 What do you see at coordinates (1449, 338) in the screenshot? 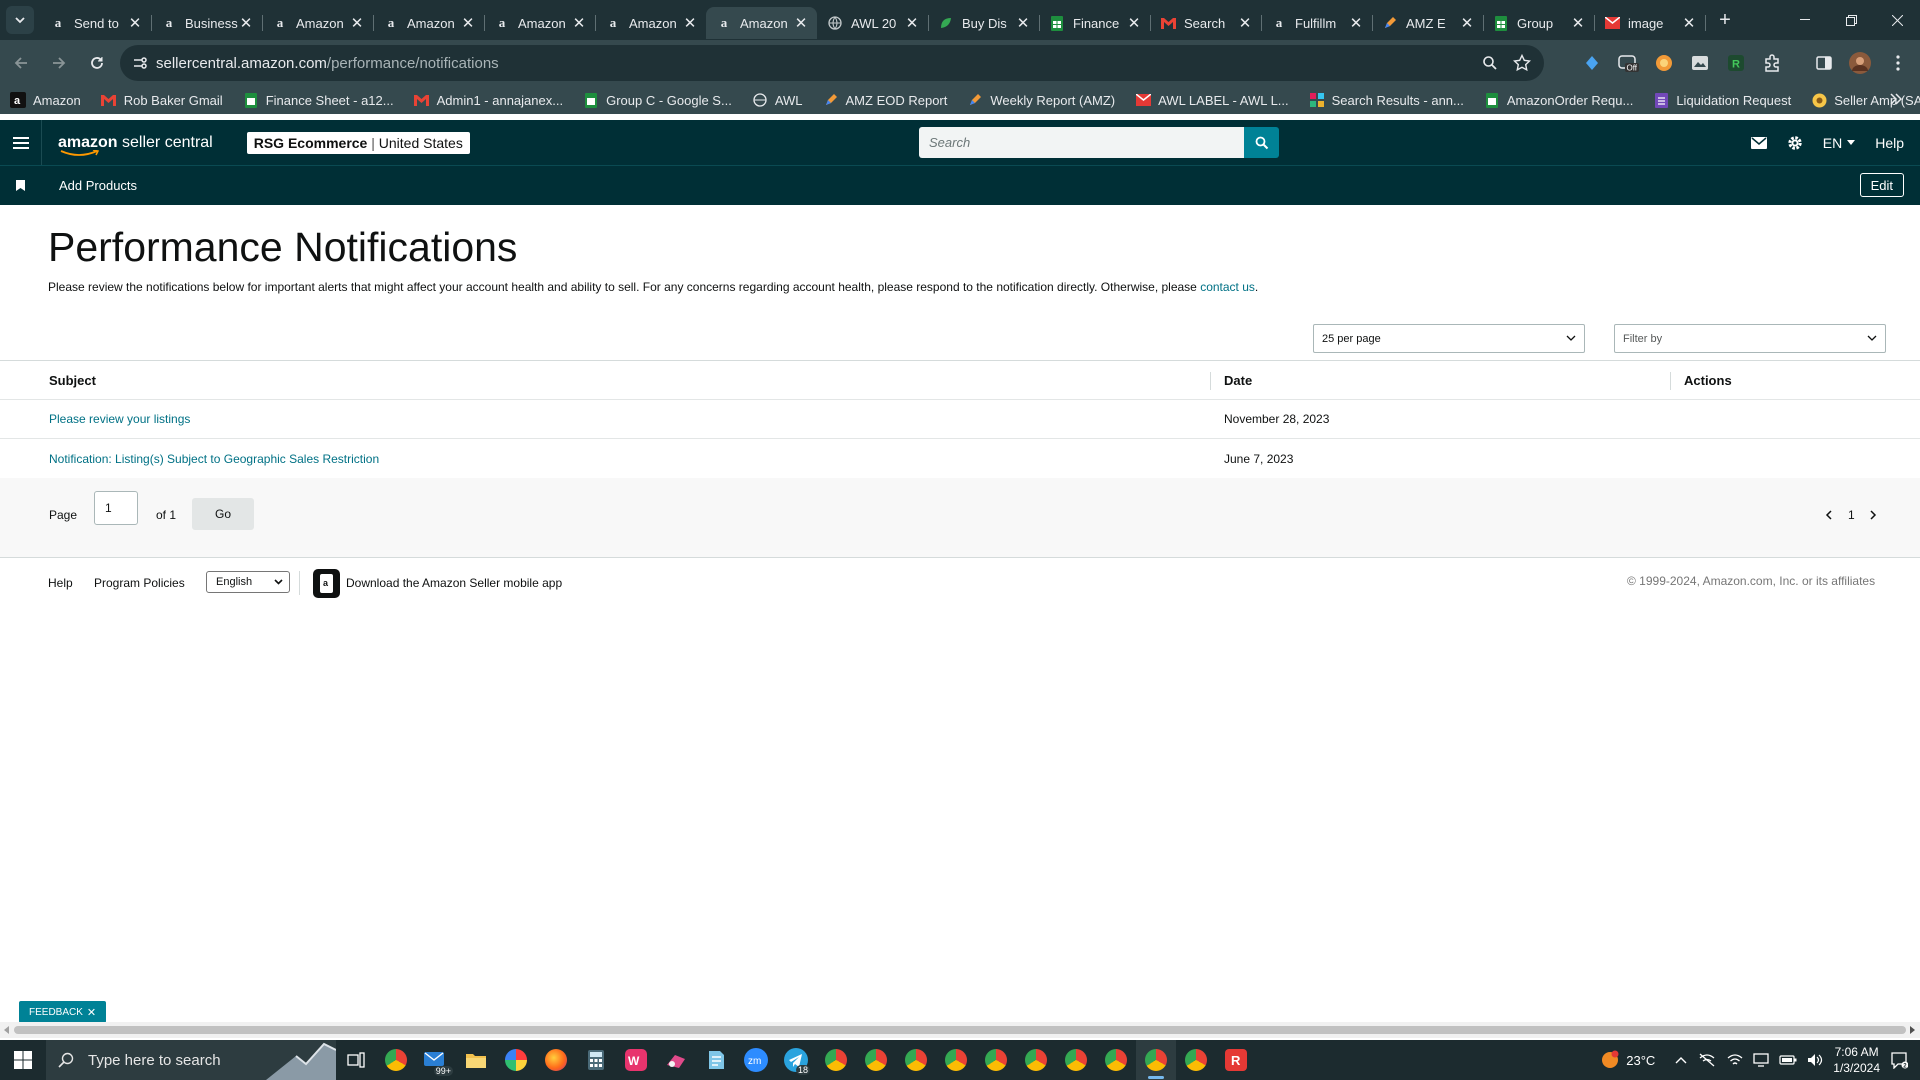
I see `per-page-dropdown: 25 per page` at bounding box center [1449, 338].